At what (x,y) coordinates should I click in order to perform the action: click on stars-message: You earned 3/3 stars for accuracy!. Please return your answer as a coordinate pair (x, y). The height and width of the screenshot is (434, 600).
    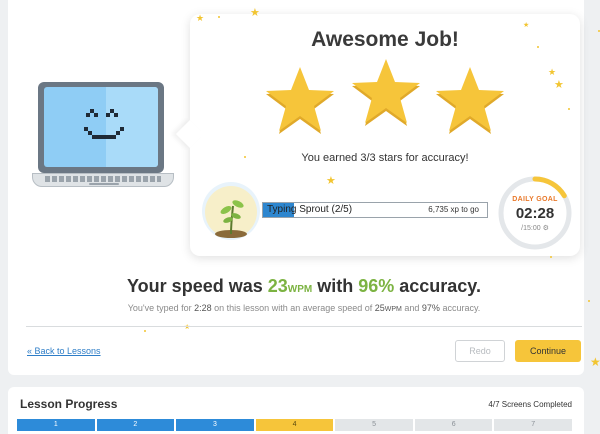
    Looking at the image, I should click on (385, 158).